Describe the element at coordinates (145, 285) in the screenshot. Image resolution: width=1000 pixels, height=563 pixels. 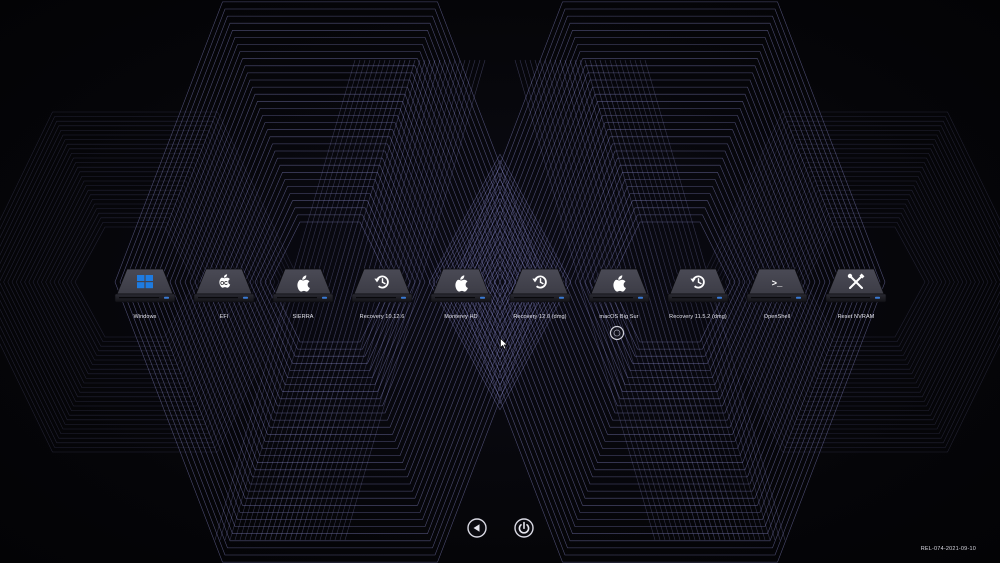
I see `windows-drive-icon` at that location.